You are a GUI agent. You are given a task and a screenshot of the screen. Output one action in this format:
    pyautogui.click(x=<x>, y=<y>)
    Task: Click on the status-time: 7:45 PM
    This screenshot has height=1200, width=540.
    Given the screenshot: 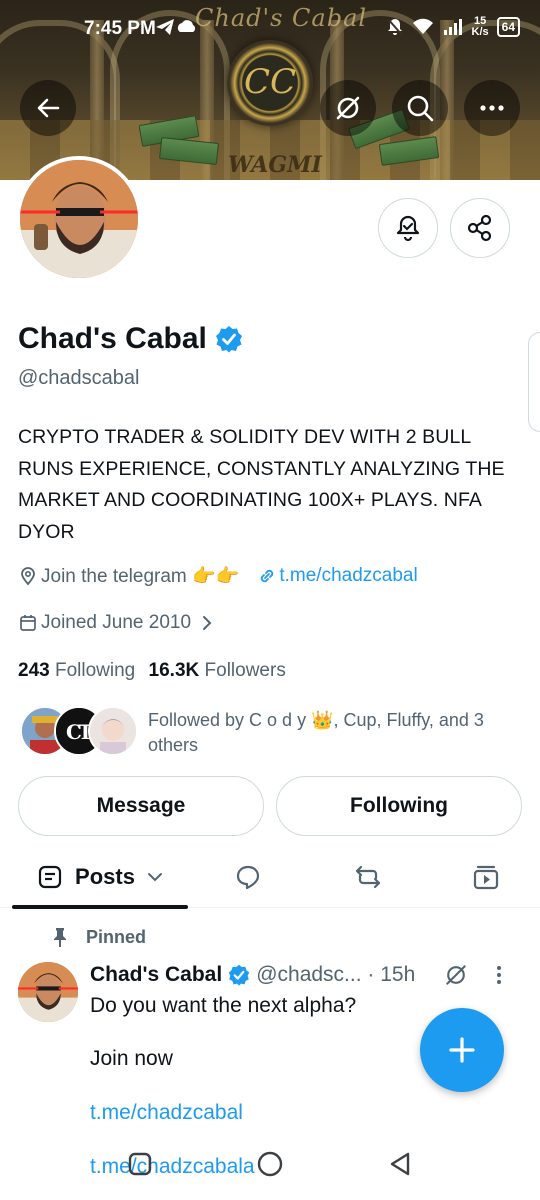 What is the action you would take?
    pyautogui.click(x=120, y=28)
    